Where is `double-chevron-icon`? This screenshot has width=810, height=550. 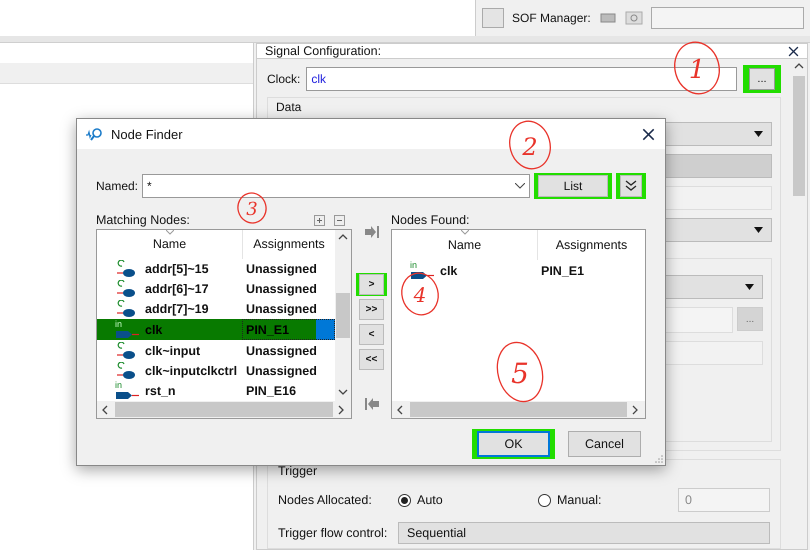 double-chevron-icon is located at coordinates (631, 186).